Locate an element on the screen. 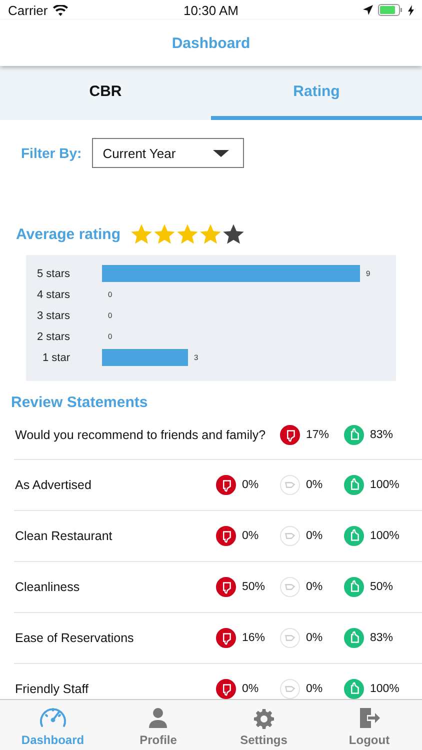 The width and height of the screenshot is (422, 750). nav-tab: Logout is located at coordinates (369, 725).